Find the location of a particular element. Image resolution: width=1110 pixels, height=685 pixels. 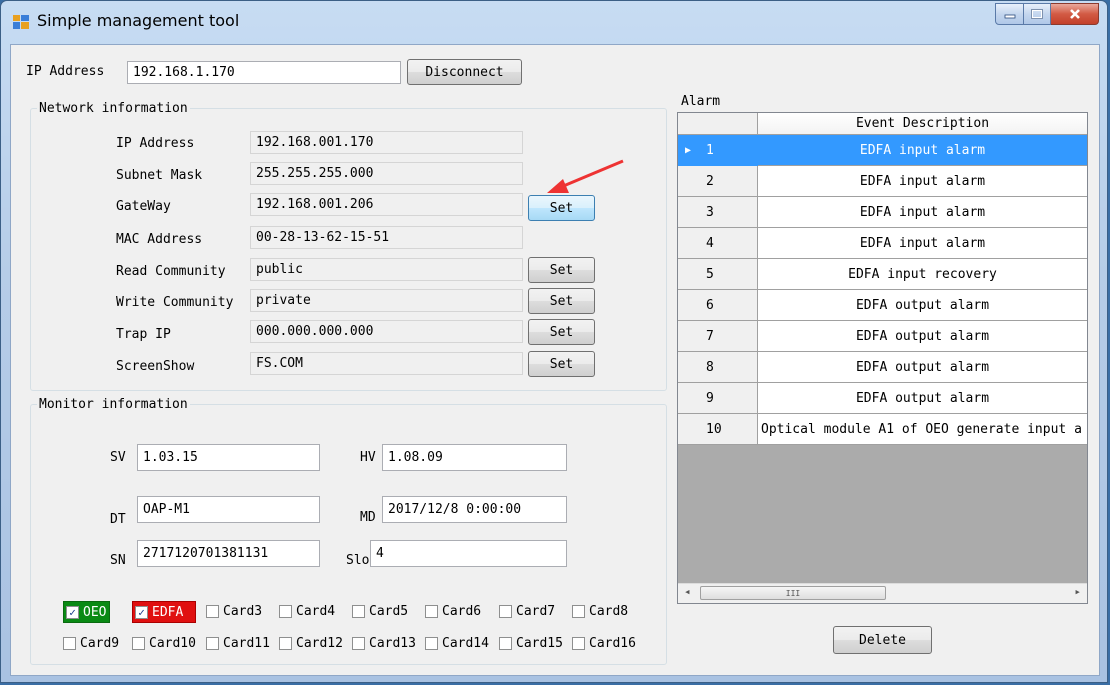

alarm-row: 4 EDFA input alarm is located at coordinates (882, 243).